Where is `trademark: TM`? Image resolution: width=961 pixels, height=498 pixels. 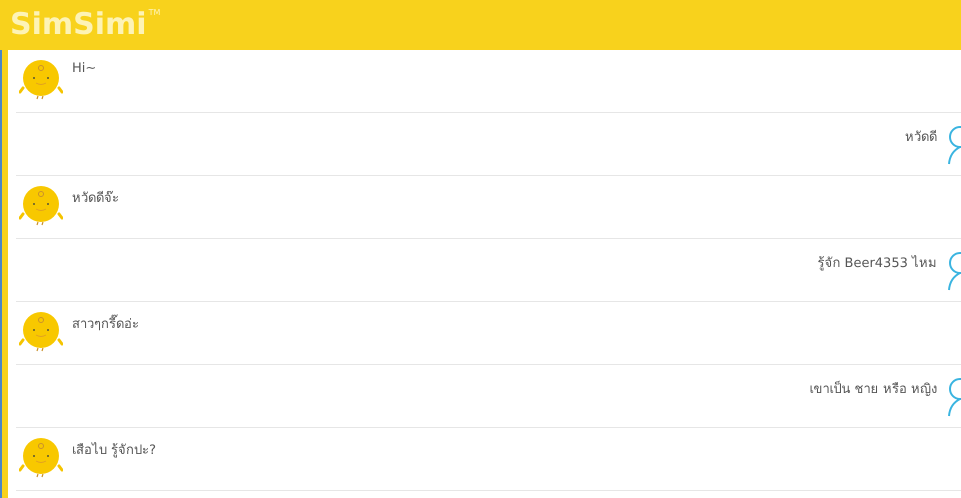
trademark: TM is located at coordinates (154, 12).